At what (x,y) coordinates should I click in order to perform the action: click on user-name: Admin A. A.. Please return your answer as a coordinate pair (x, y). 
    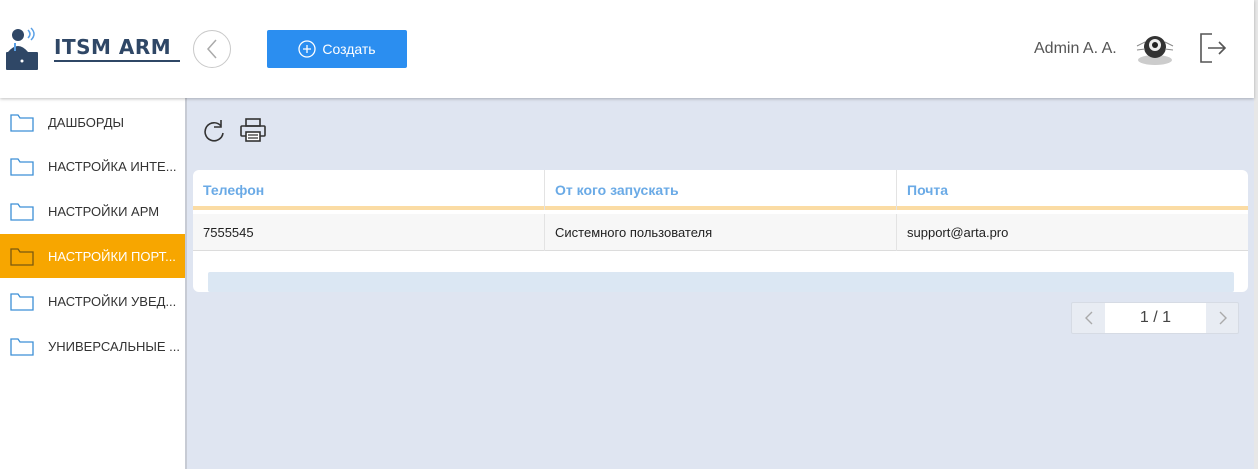
    Looking at the image, I should click on (1075, 49).